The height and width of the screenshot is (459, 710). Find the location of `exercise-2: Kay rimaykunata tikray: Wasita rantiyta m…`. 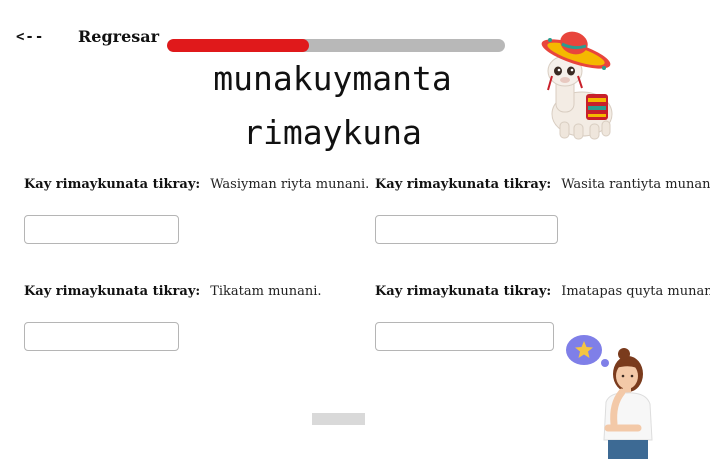

exercise-2: Kay rimaykunata tikray: Wasita rantiyta m… is located at coordinates (542, 184).